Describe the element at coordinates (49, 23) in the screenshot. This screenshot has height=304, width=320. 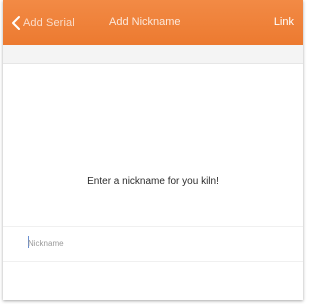
I see `back-button-label: Add Serial` at that location.